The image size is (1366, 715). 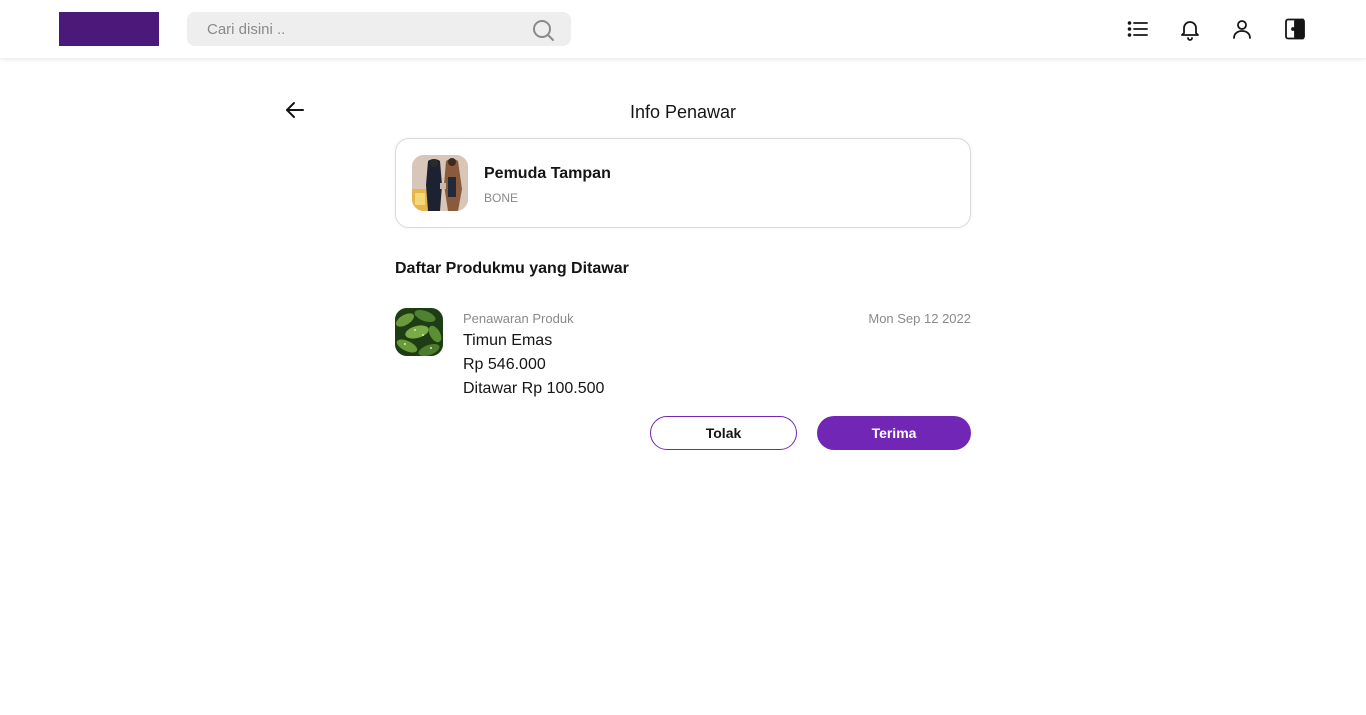 What do you see at coordinates (683, 29) in the screenshot?
I see `top-navbar` at bounding box center [683, 29].